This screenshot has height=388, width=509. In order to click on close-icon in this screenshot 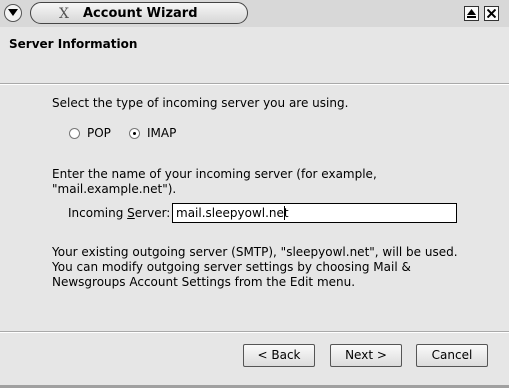, I will do `click(491, 13)`.